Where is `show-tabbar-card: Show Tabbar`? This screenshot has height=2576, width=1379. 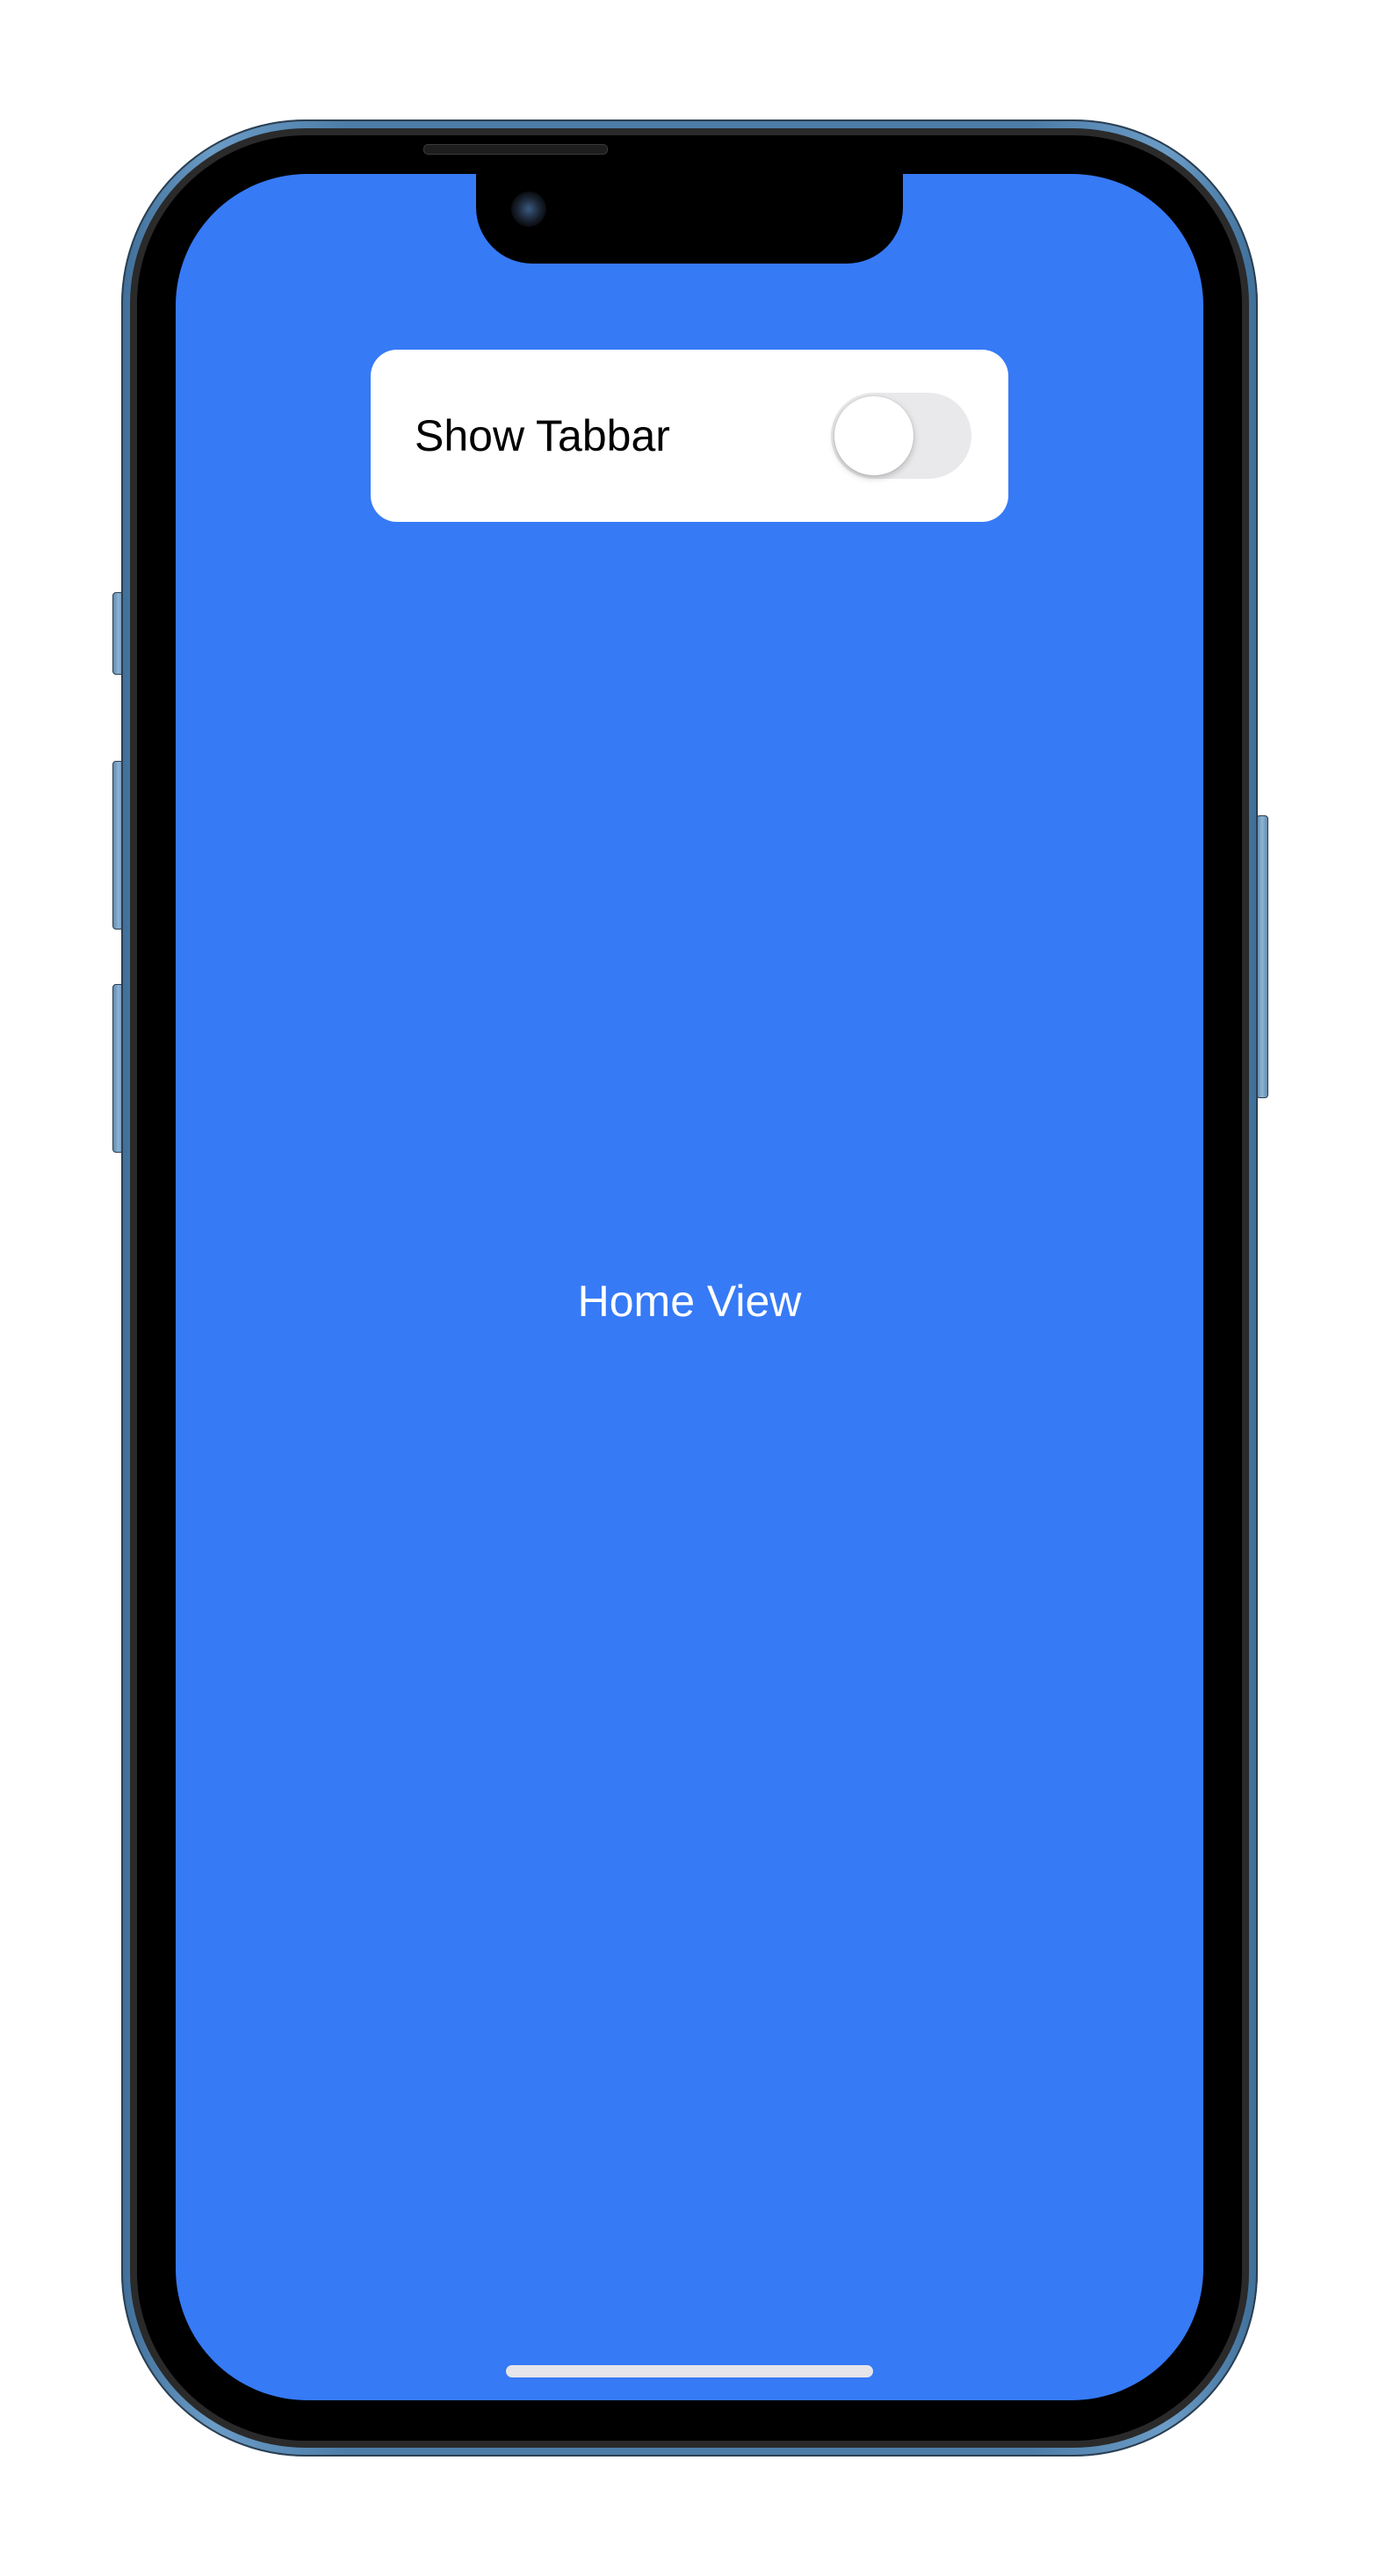
show-tabbar-card: Show Tabbar is located at coordinates (689, 436).